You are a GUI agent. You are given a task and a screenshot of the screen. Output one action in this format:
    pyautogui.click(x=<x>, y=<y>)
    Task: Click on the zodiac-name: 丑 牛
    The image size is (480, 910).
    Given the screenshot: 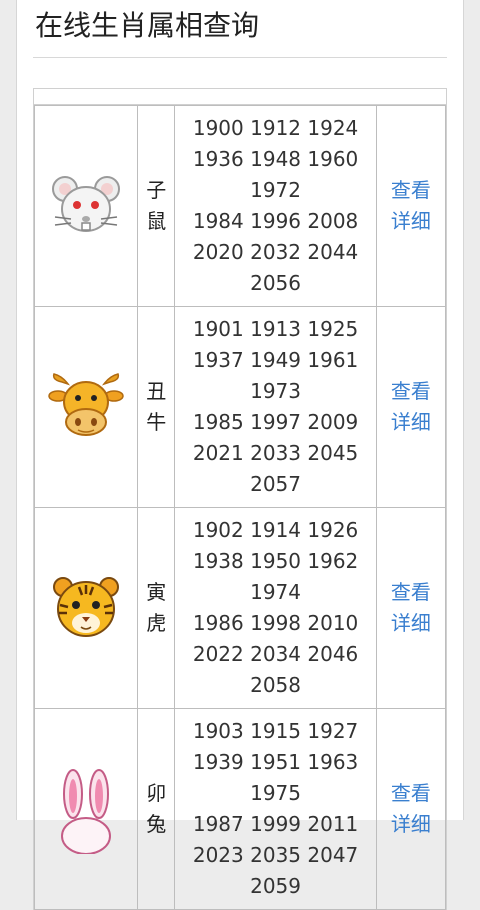 What is the action you would take?
    pyautogui.click(x=156, y=407)
    